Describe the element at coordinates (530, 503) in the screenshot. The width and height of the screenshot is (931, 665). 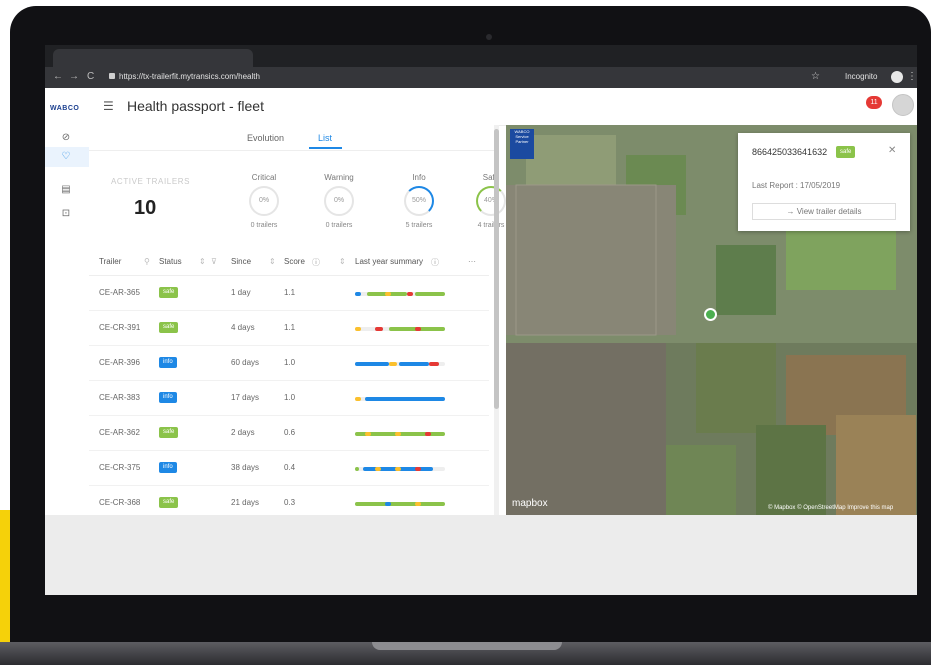
I see `mapbox-logo: mapbox` at that location.